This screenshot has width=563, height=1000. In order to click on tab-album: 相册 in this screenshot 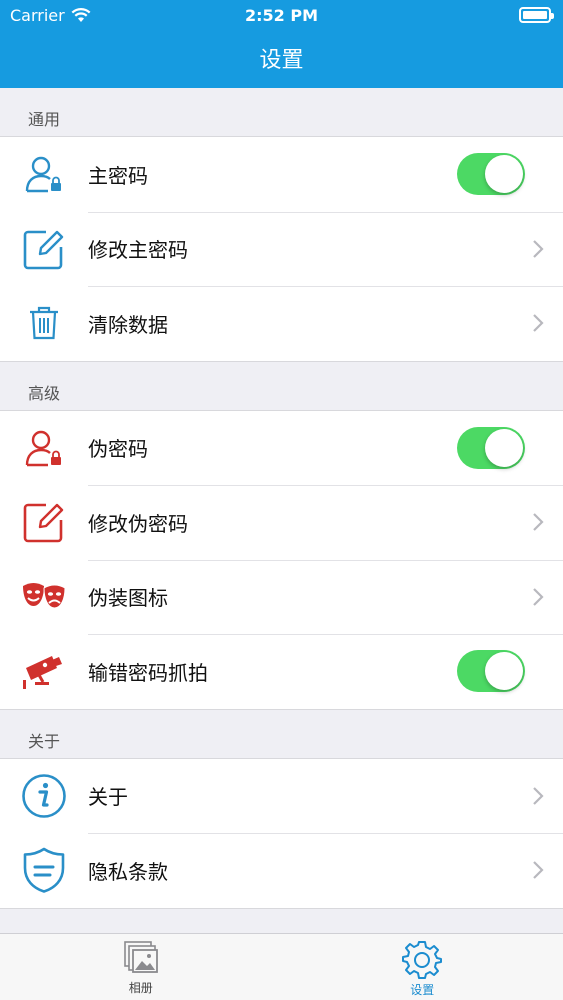, I will do `click(141, 967)`.